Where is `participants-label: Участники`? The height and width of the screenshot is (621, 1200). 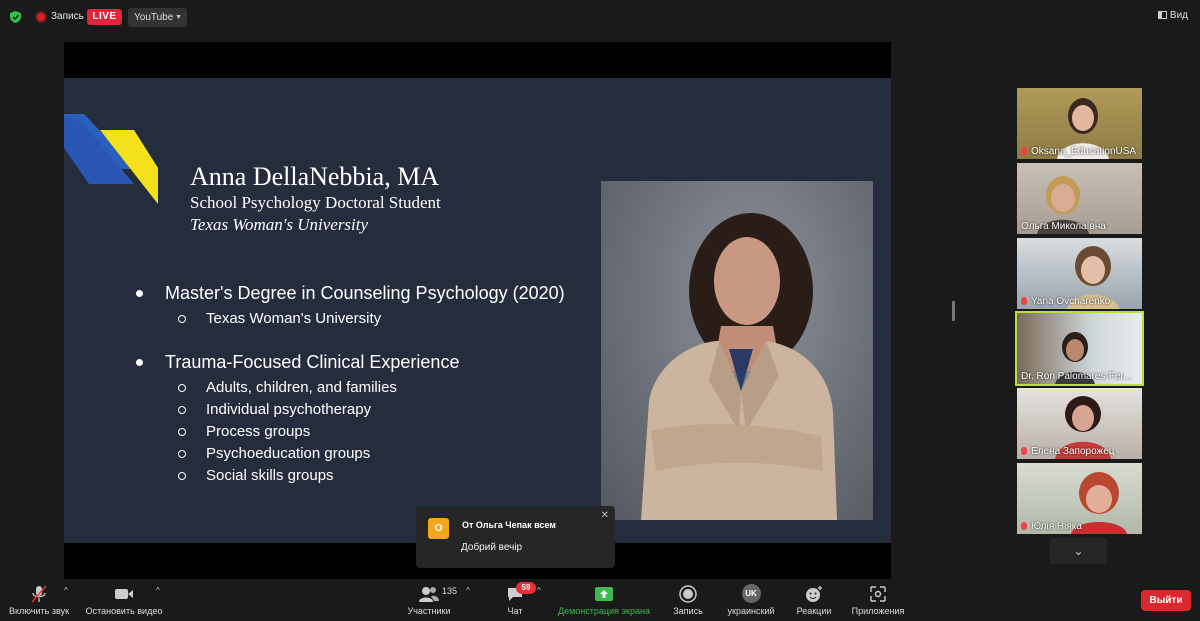 participants-label: Участники is located at coordinates (429, 611).